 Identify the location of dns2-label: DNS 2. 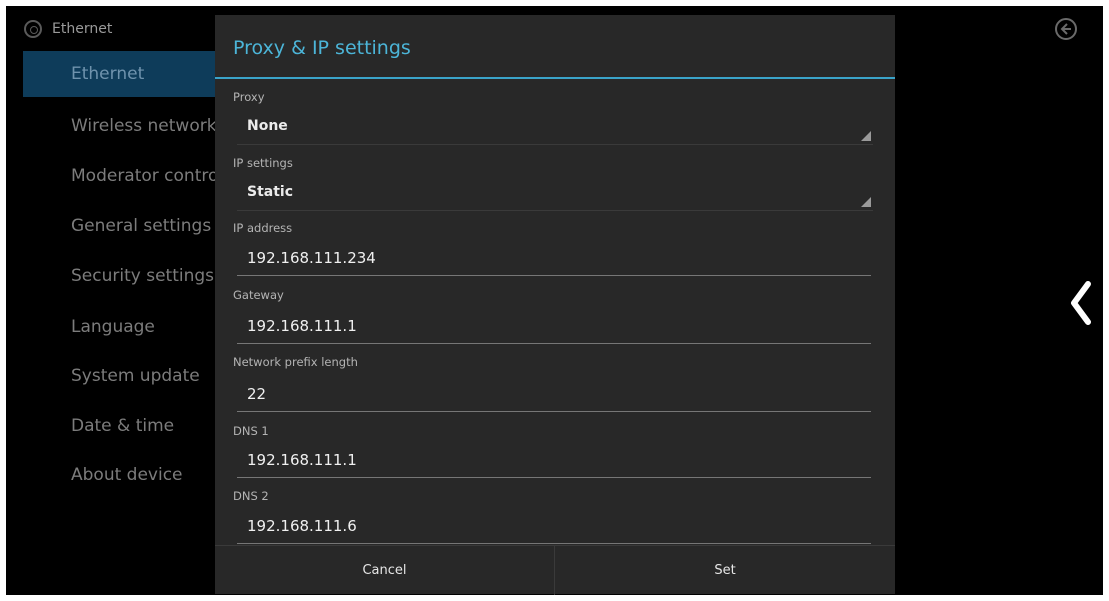
(251, 496).